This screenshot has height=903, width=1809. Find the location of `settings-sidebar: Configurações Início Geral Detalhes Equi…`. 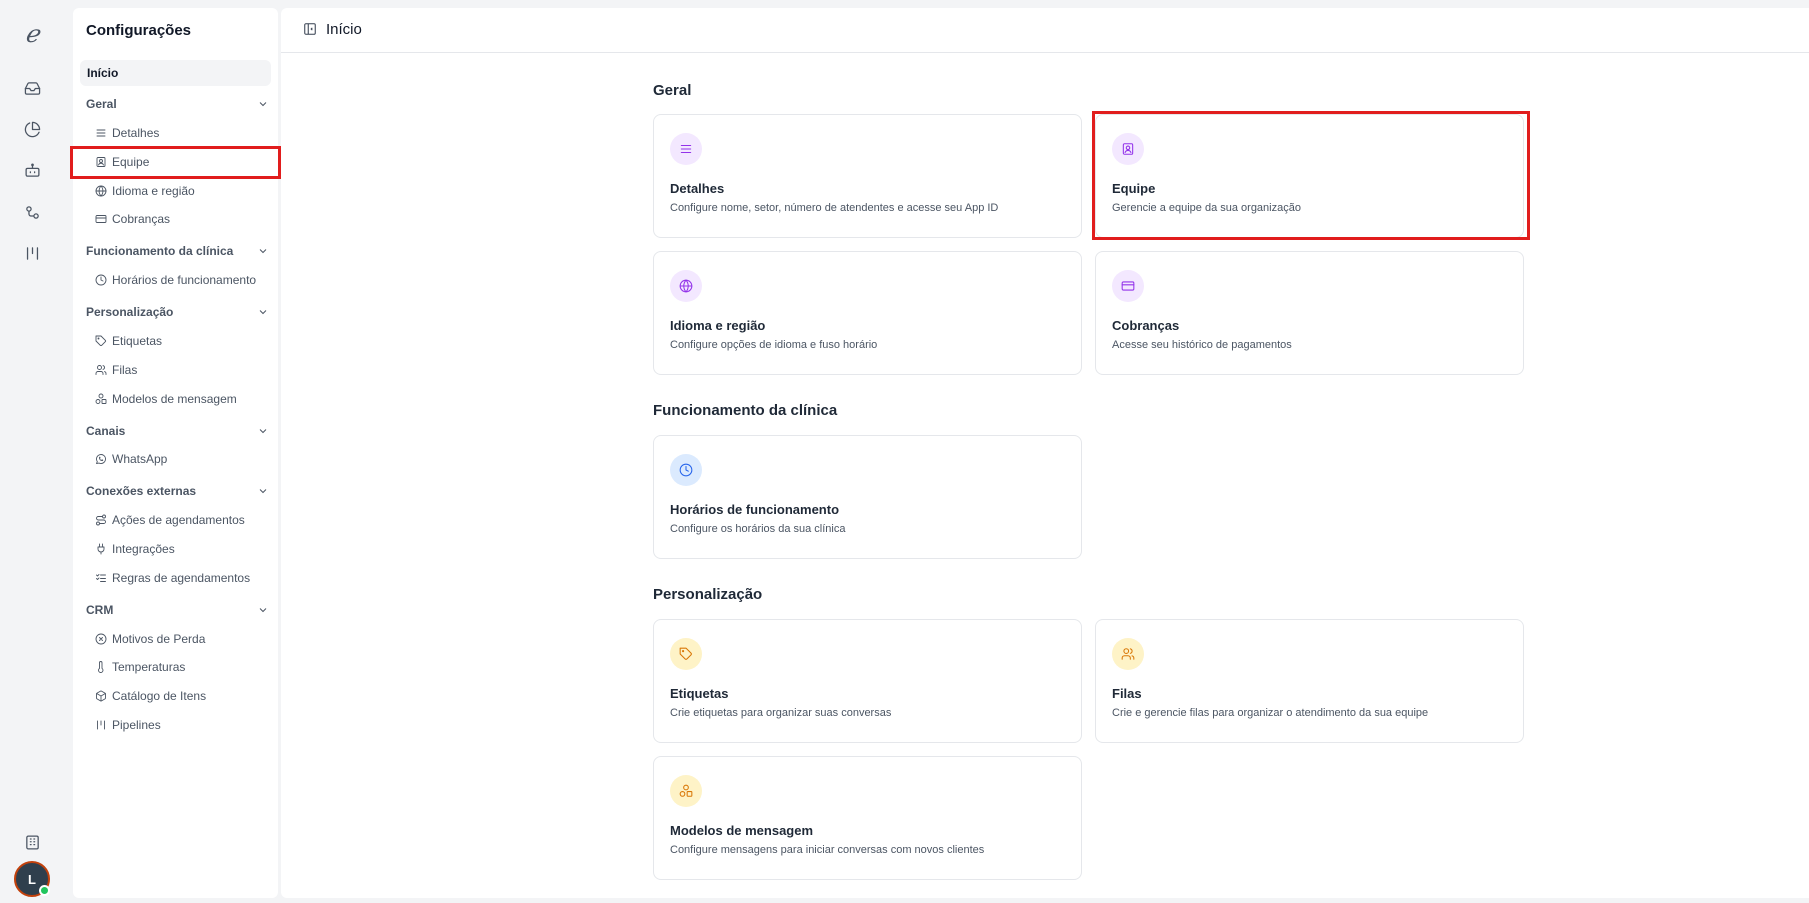

settings-sidebar: Configurações Início Geral Detalhes Equi… is located at coordinates (175, 453).